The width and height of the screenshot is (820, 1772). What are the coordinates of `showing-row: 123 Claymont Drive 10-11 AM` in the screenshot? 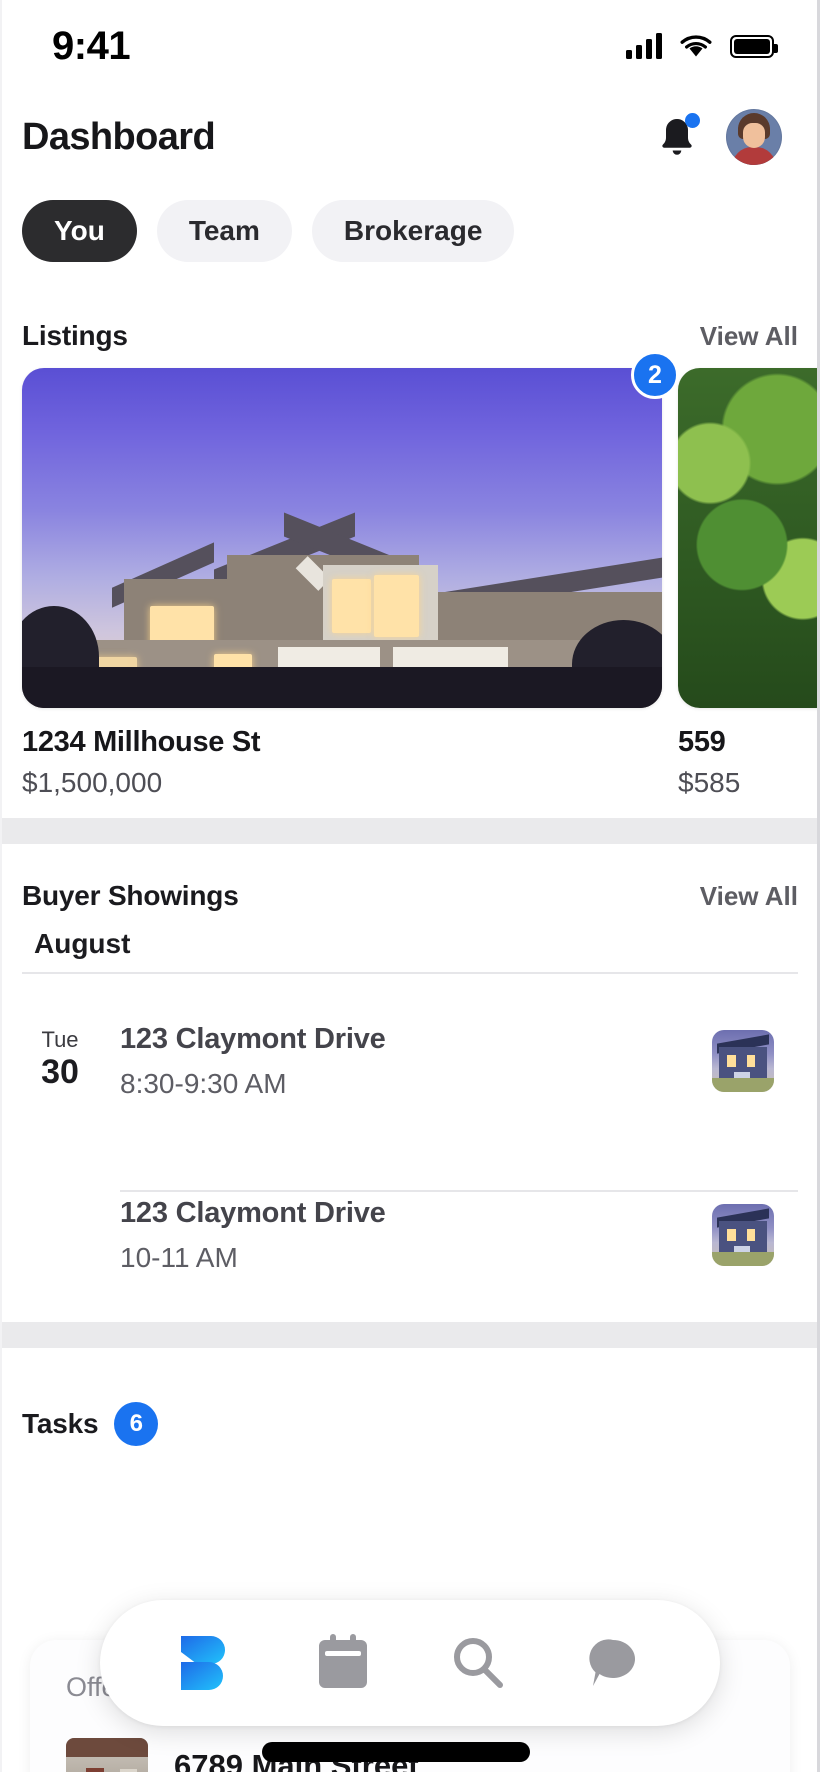 It's located at (410, 1235).